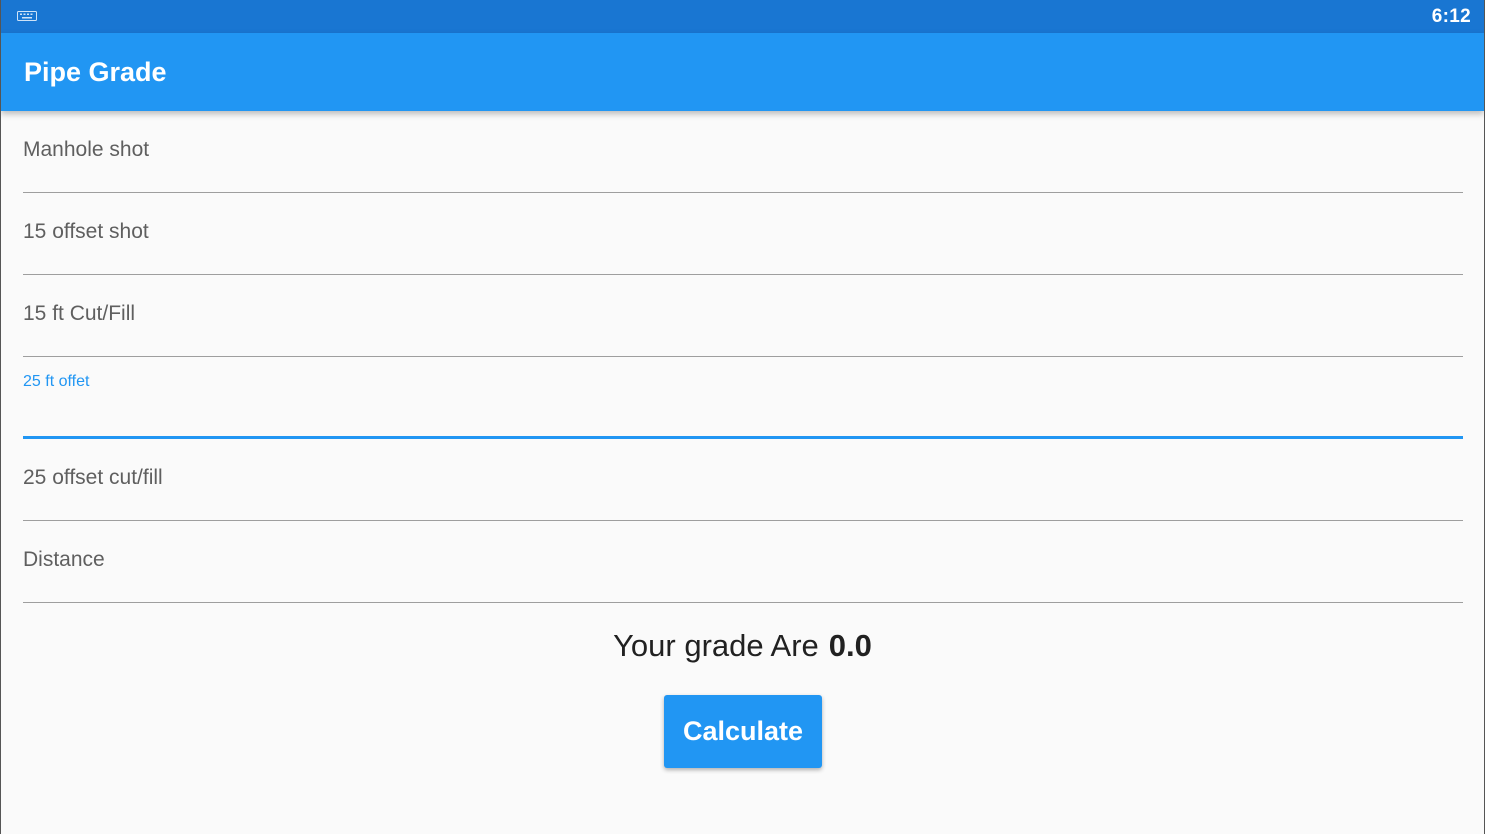  Describe the element at coordinates (743, 253) in the screenshot. I see `offset-15-shot-input` at that location.